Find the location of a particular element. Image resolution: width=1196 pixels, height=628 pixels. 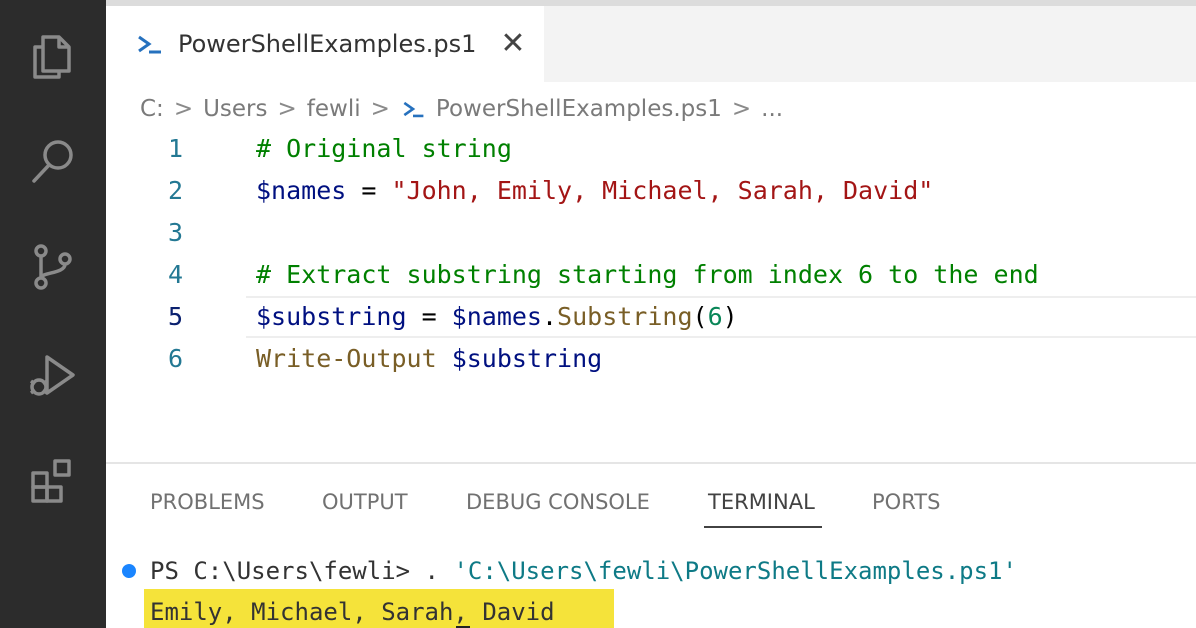

tab-powershell-examples: PowerShellExamples.ps1 ✕ is located at coordinates (325, 44).